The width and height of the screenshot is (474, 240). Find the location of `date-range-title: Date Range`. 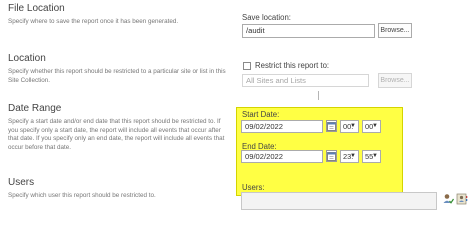

date-range-title: Date Range is located at coordinates (35, 108).